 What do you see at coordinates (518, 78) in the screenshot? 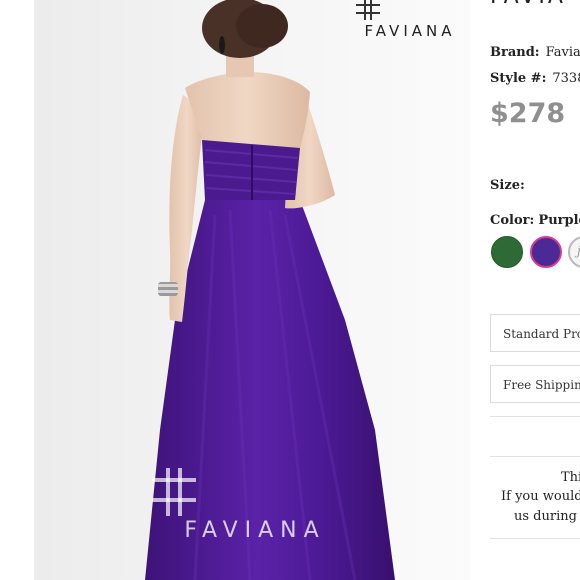
I see `style-label: Style #:` at bounding box center [518, 78].